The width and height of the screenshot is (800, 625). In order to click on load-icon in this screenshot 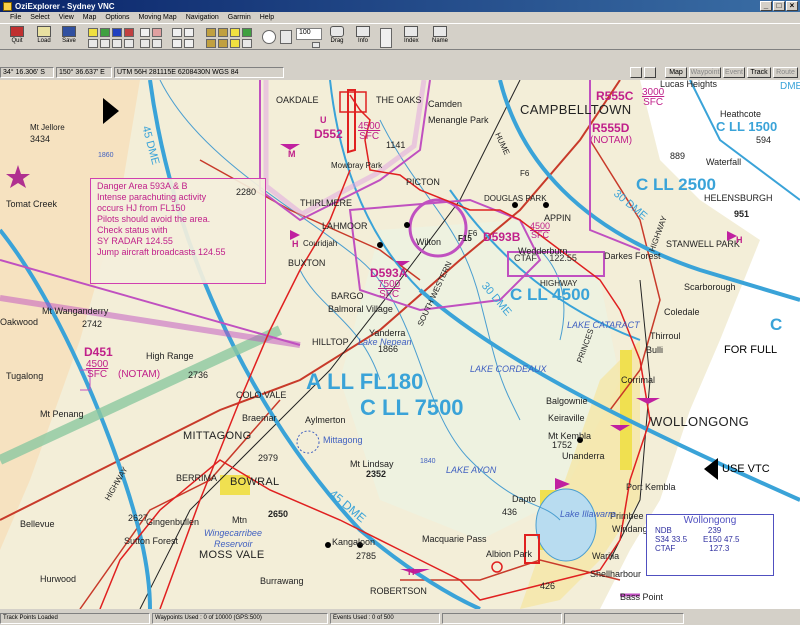, I will do `click(44, 31)`.